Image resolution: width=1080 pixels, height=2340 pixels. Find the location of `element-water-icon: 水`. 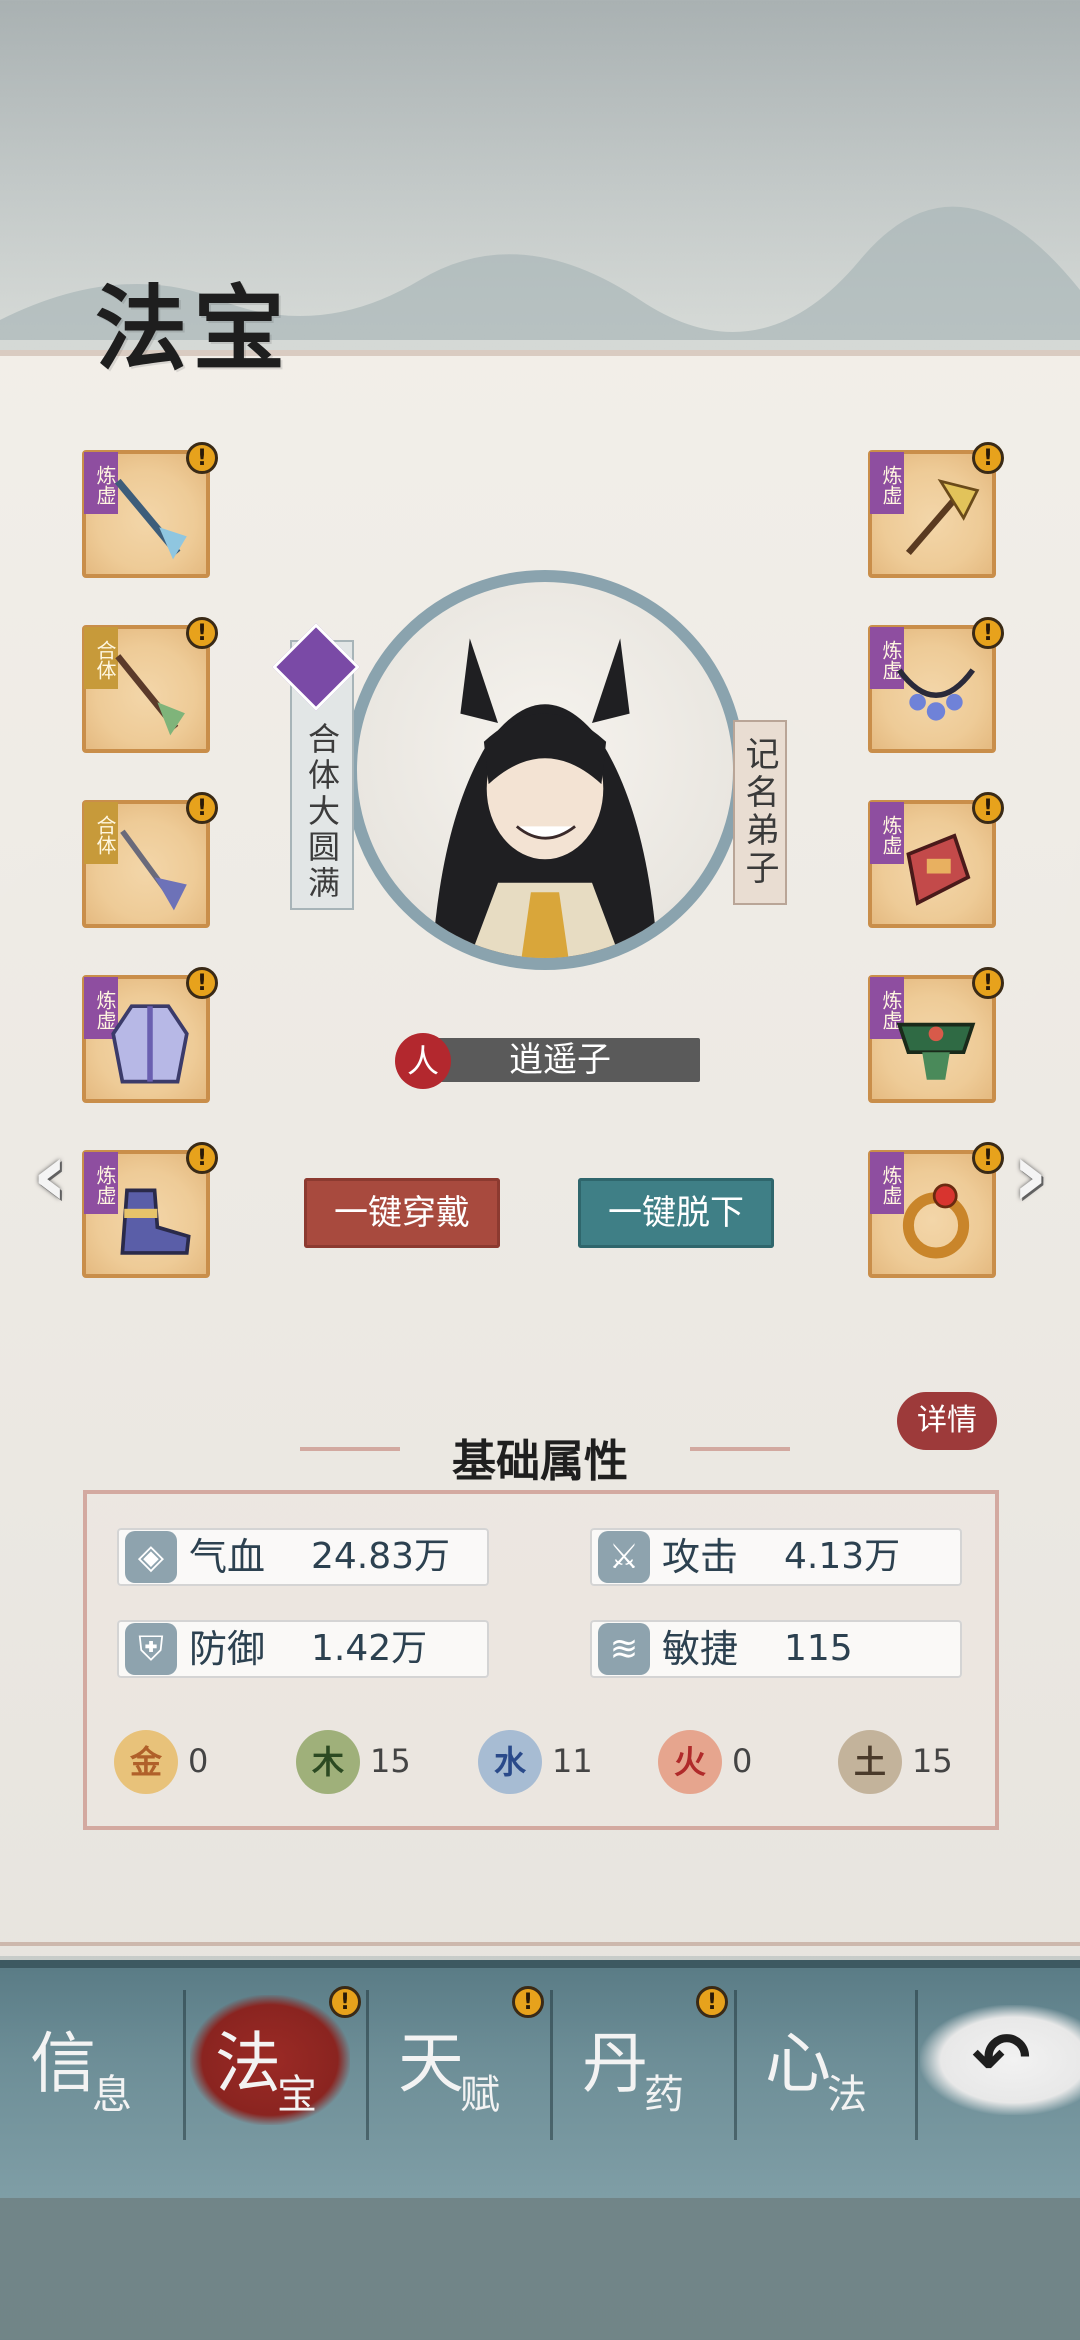

element-water-icon: 水 is located at coordinates (510, 1762).